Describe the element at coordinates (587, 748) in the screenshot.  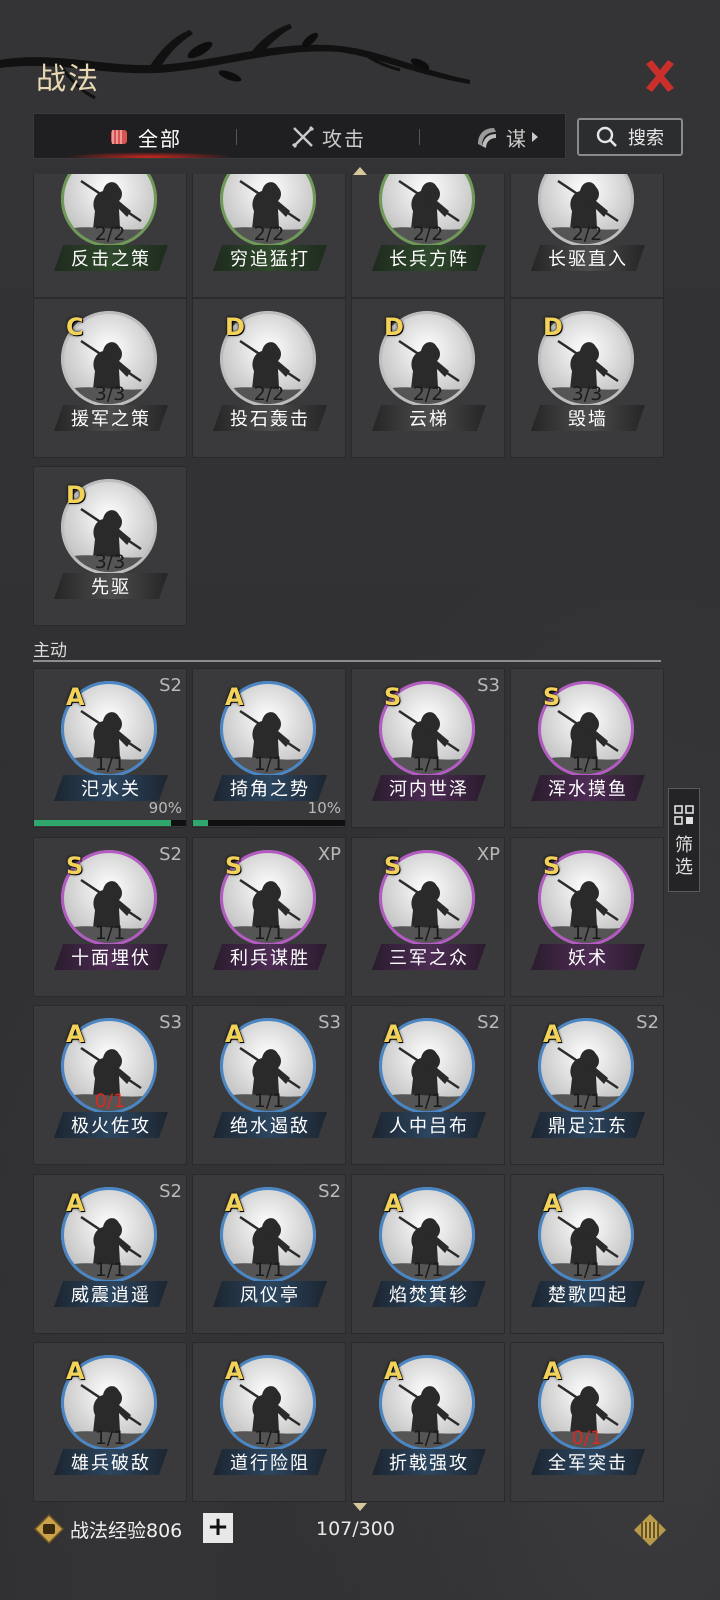
I see `tactic-card: S 1/1 浑水摸鱼` at that location.